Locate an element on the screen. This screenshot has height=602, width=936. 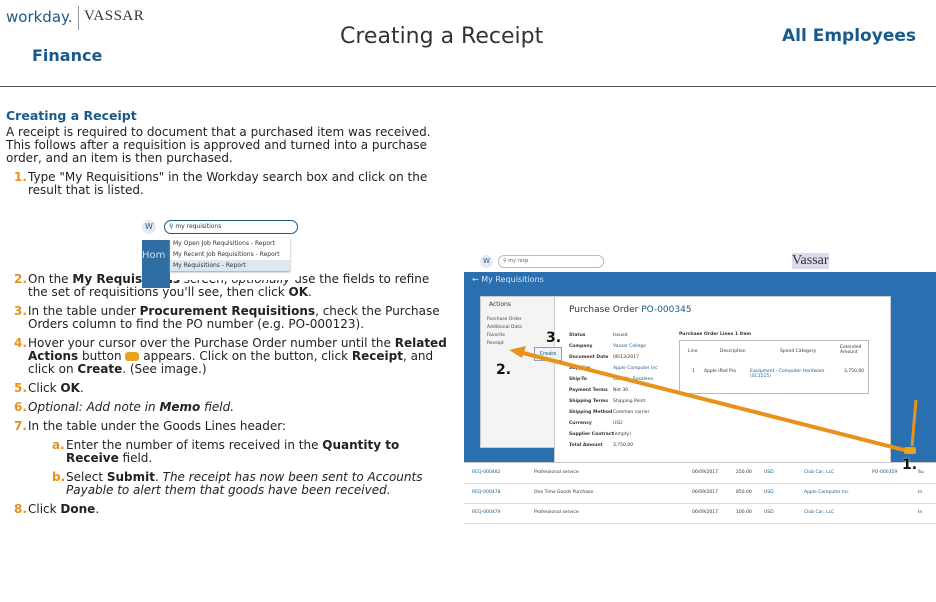
substep-number: a. is located at coordinates (58, 445).